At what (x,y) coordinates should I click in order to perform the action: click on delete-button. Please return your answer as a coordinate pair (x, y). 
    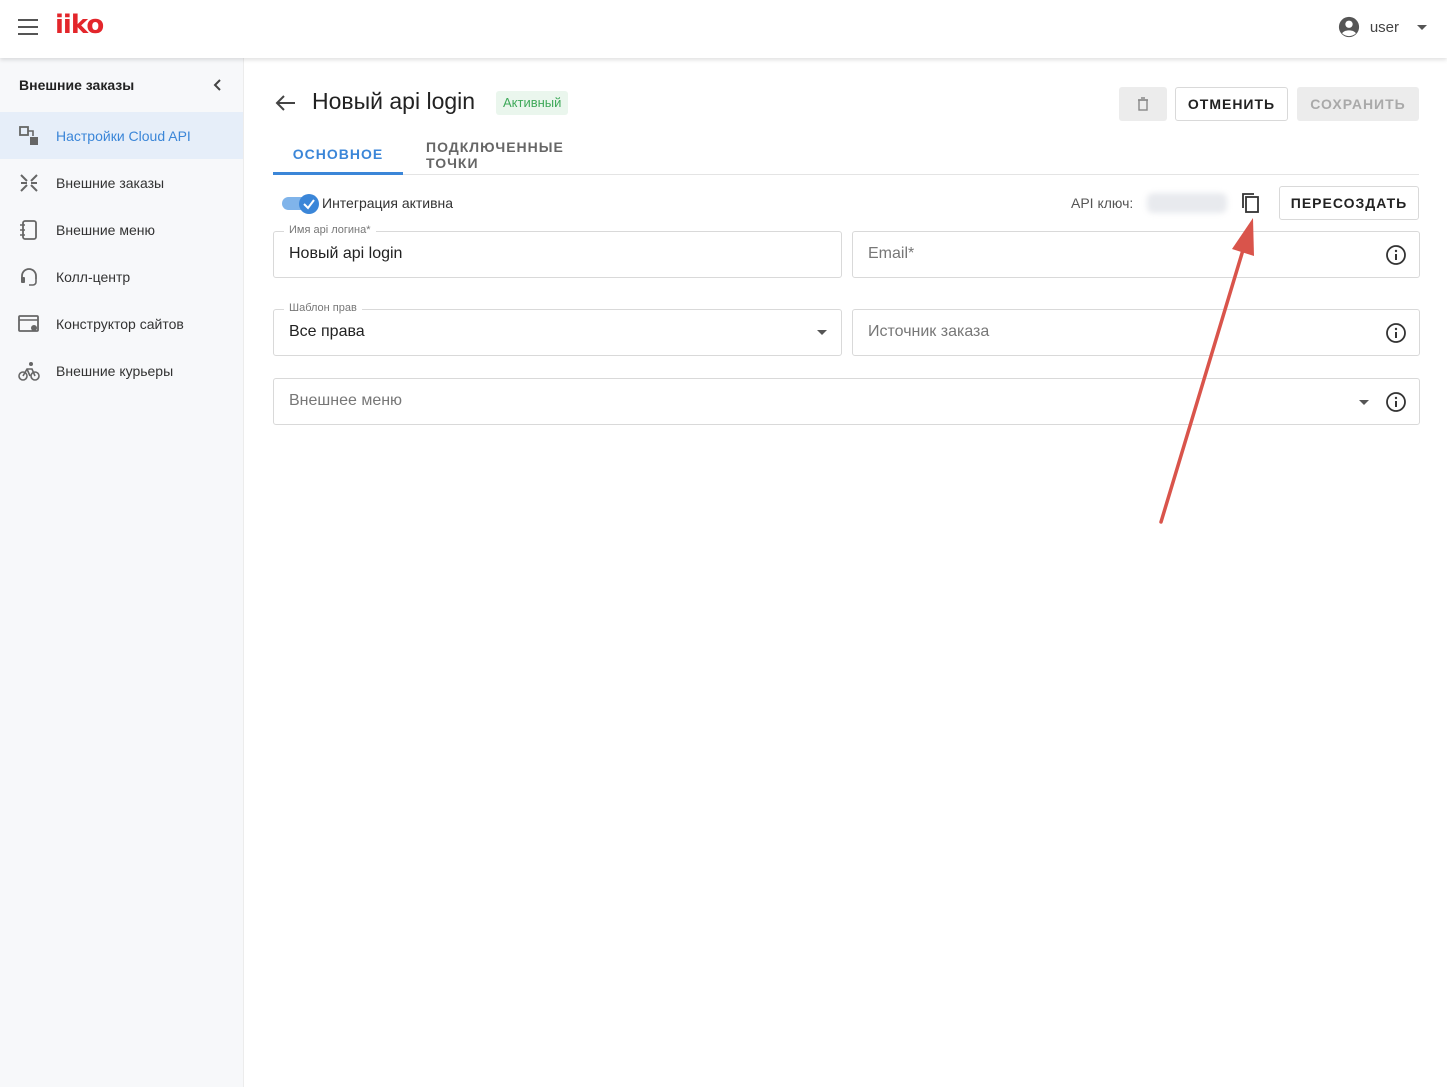
    Looking at the image, I should click on (1143, 104).